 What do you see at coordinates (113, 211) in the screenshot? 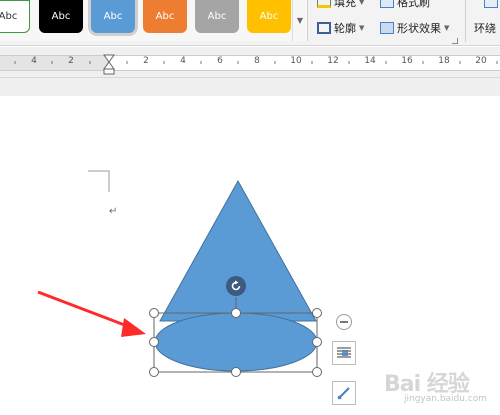
I see `paragraph-mark: ↵` at bounding box center [113, 211].